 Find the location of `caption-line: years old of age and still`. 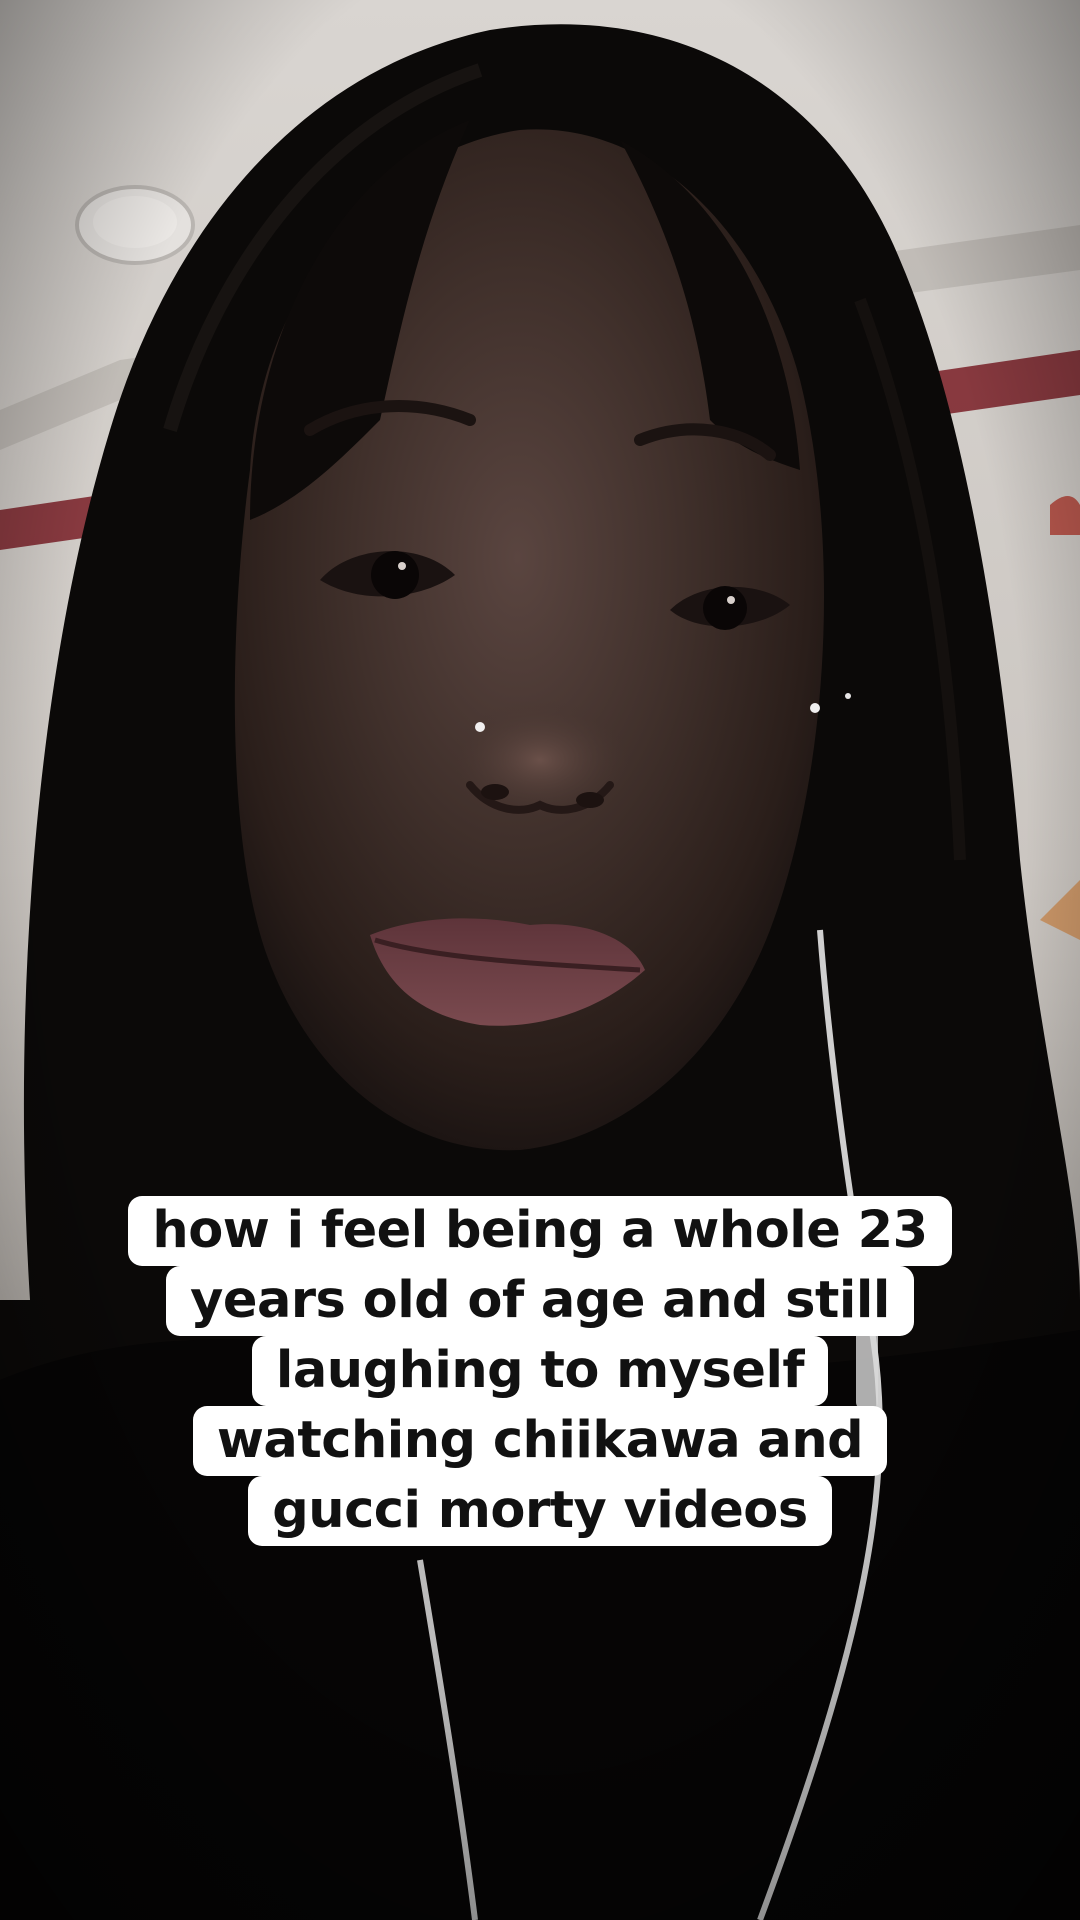

caption-line: years old of age and still is located at coordinates (540, 1301).